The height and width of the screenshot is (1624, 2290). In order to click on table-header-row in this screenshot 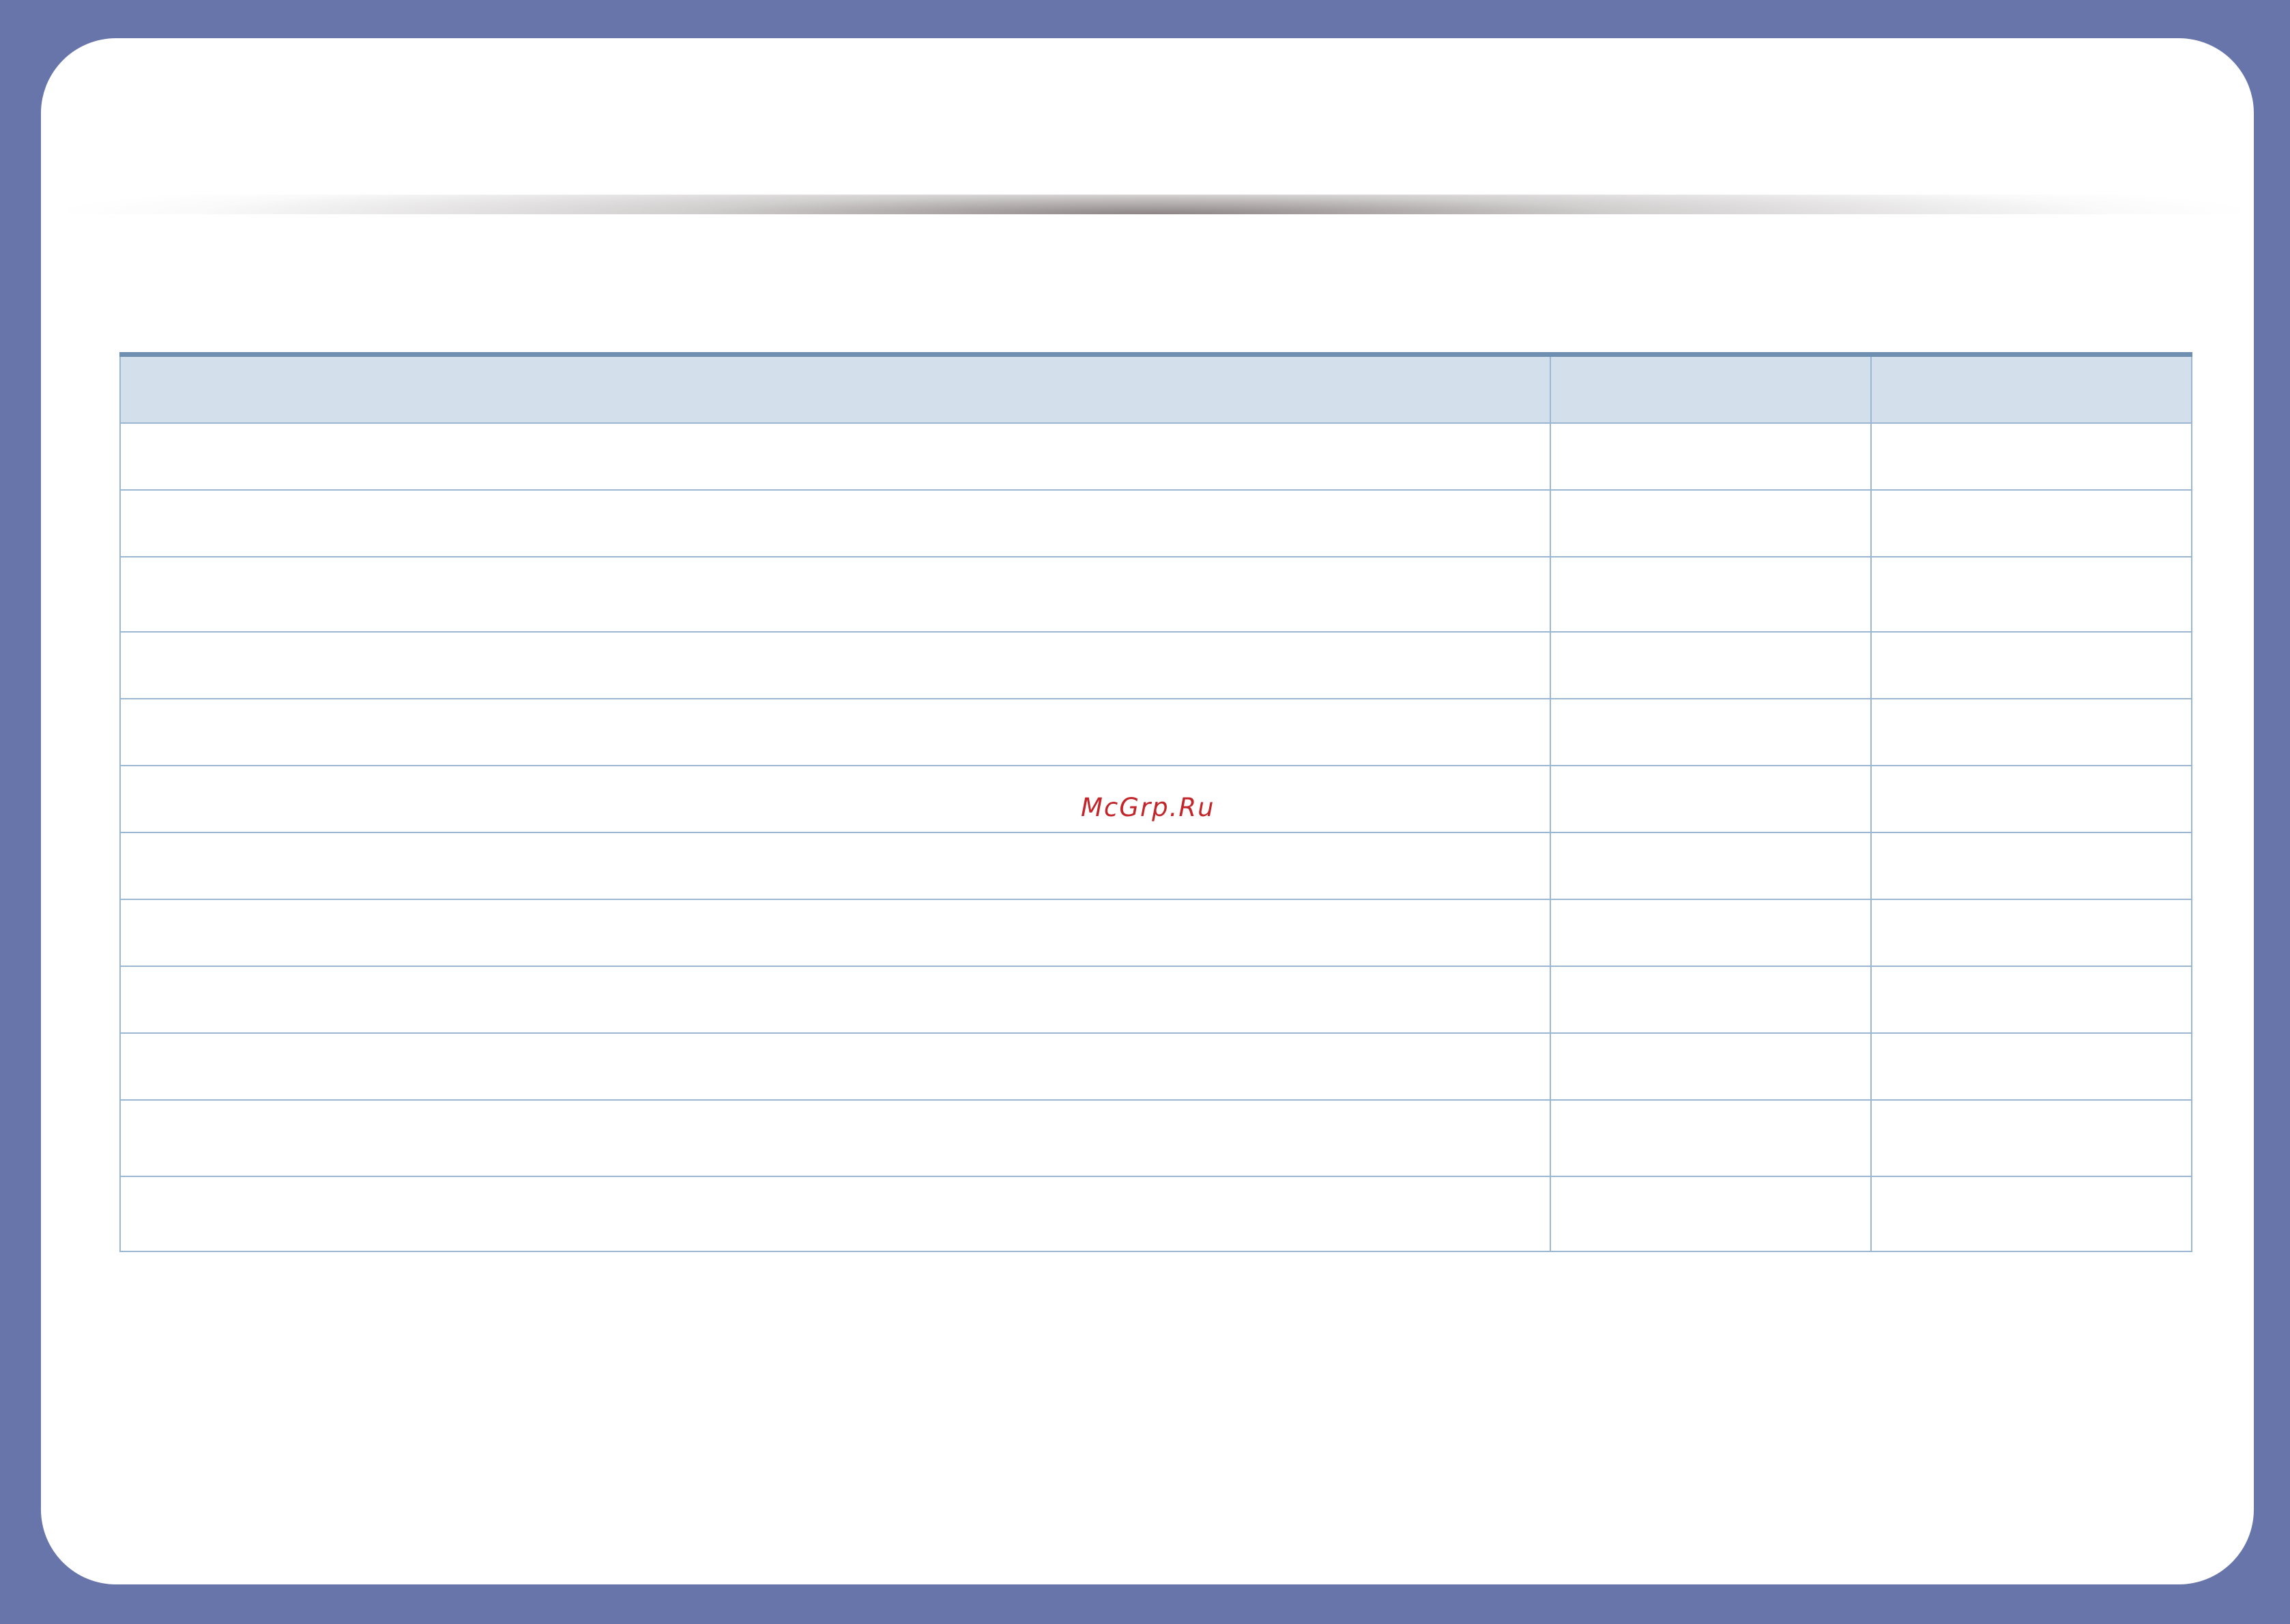, I will do `click(1155, 388)`.